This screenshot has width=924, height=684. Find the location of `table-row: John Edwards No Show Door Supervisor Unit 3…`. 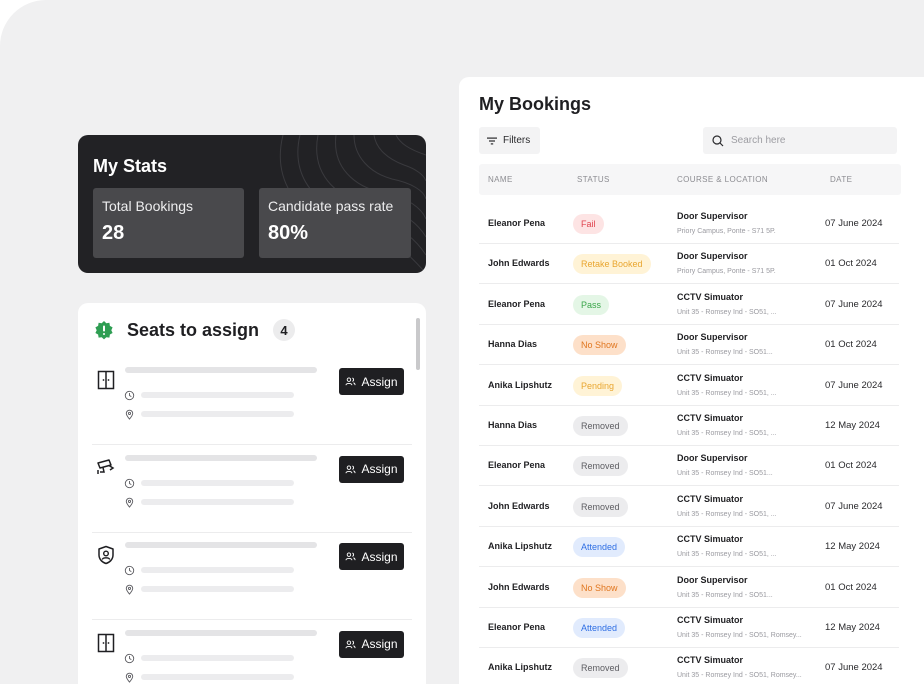

table-row: John Edwards No Show Door Supervisor Unit 3… is located at coordinates (689, 588).